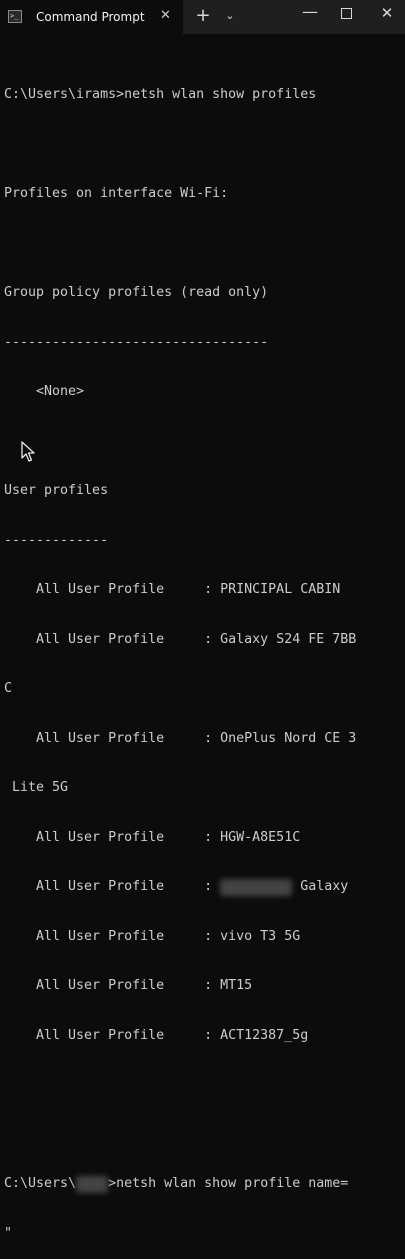  I want to click on mouse-cursor-icon, so click(28, 451).